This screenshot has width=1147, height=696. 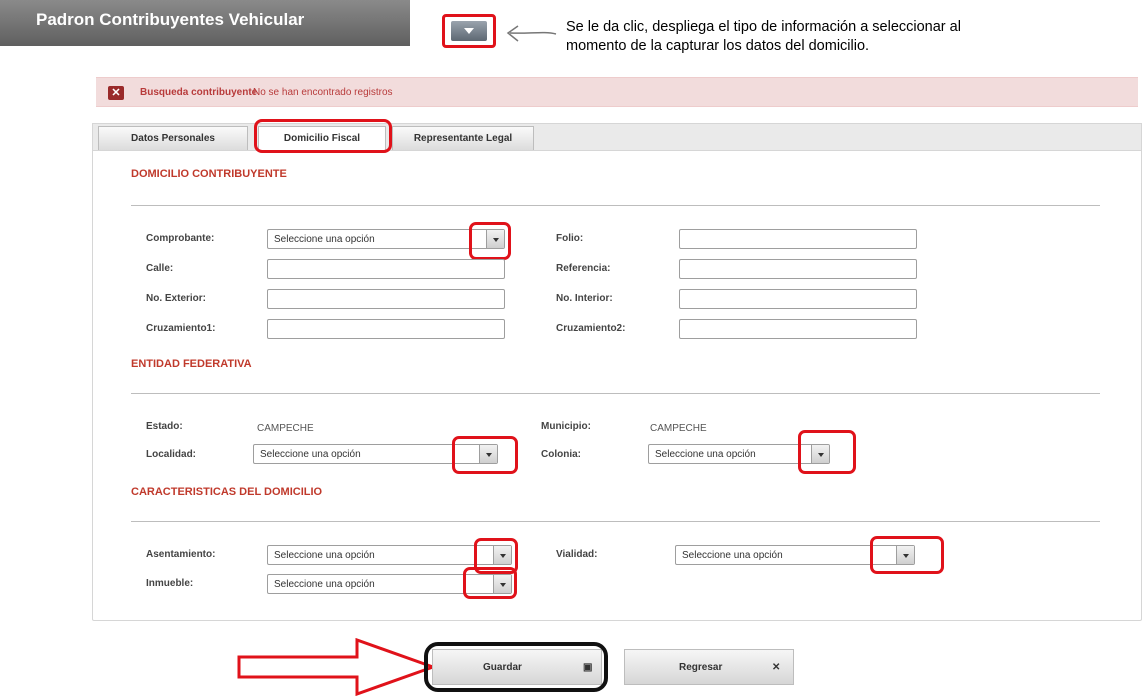 I want to click on localidad-label: Localidad:, so click(x=171, y=454).